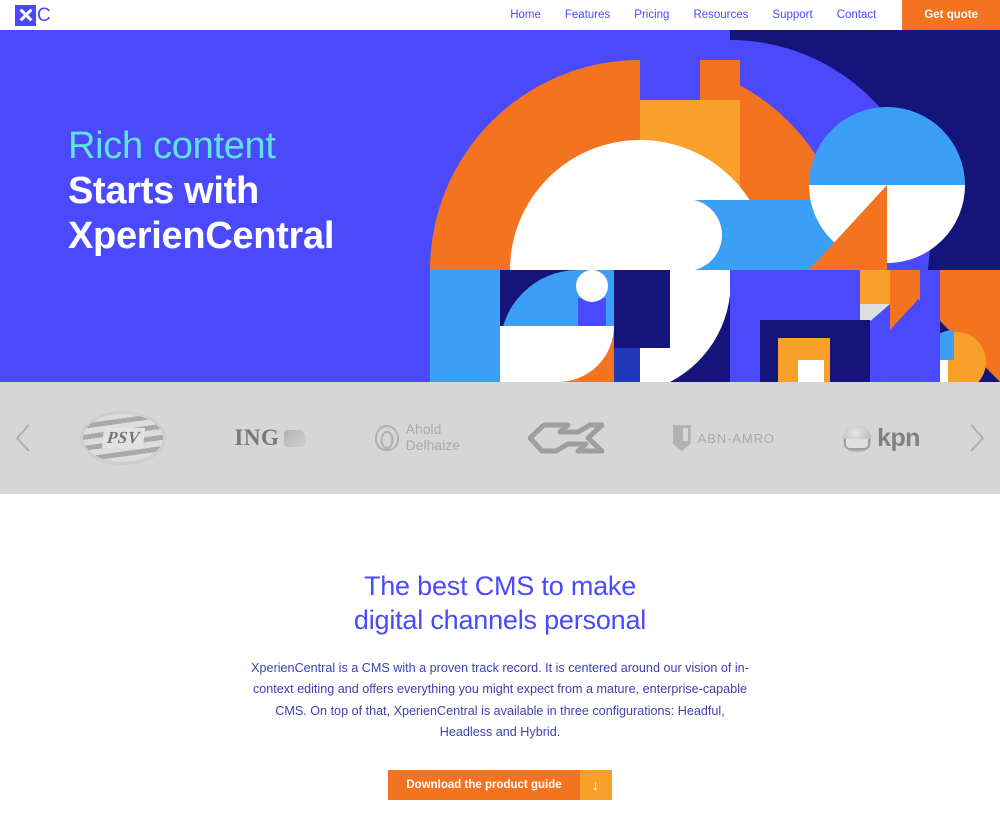  I want to click on nav-item-resources: Resources, so click(720, 15).